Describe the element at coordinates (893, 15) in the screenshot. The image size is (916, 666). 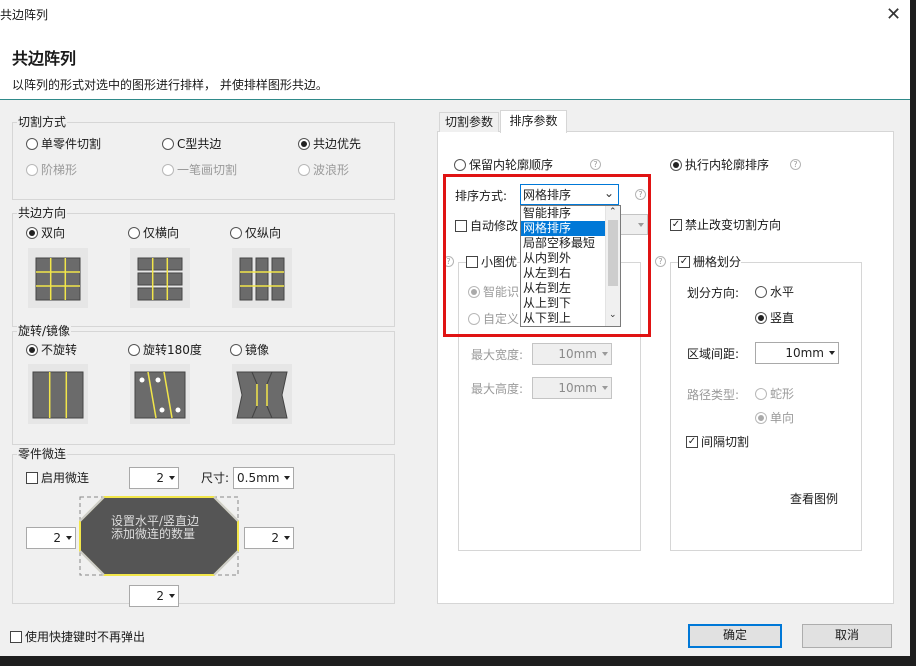
I see `close-icon: ✕` at that location.